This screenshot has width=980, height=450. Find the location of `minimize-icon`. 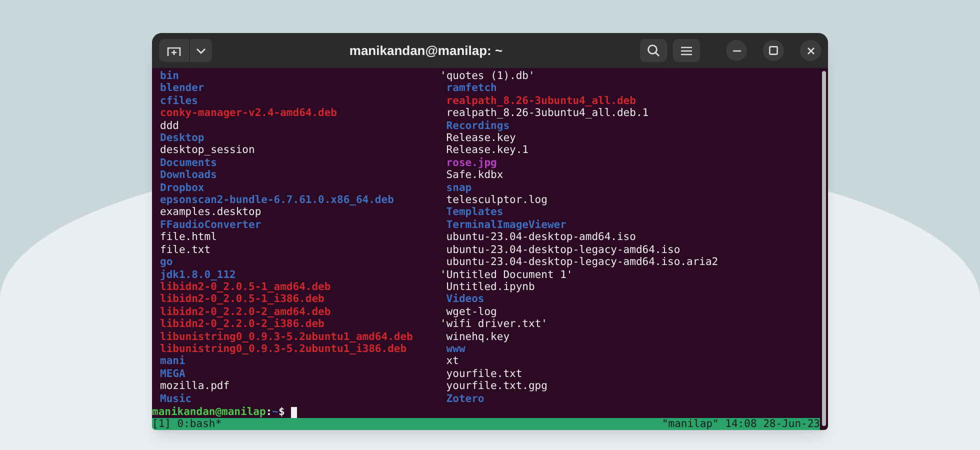

minimize-icon is located at coordinates (736, 51).